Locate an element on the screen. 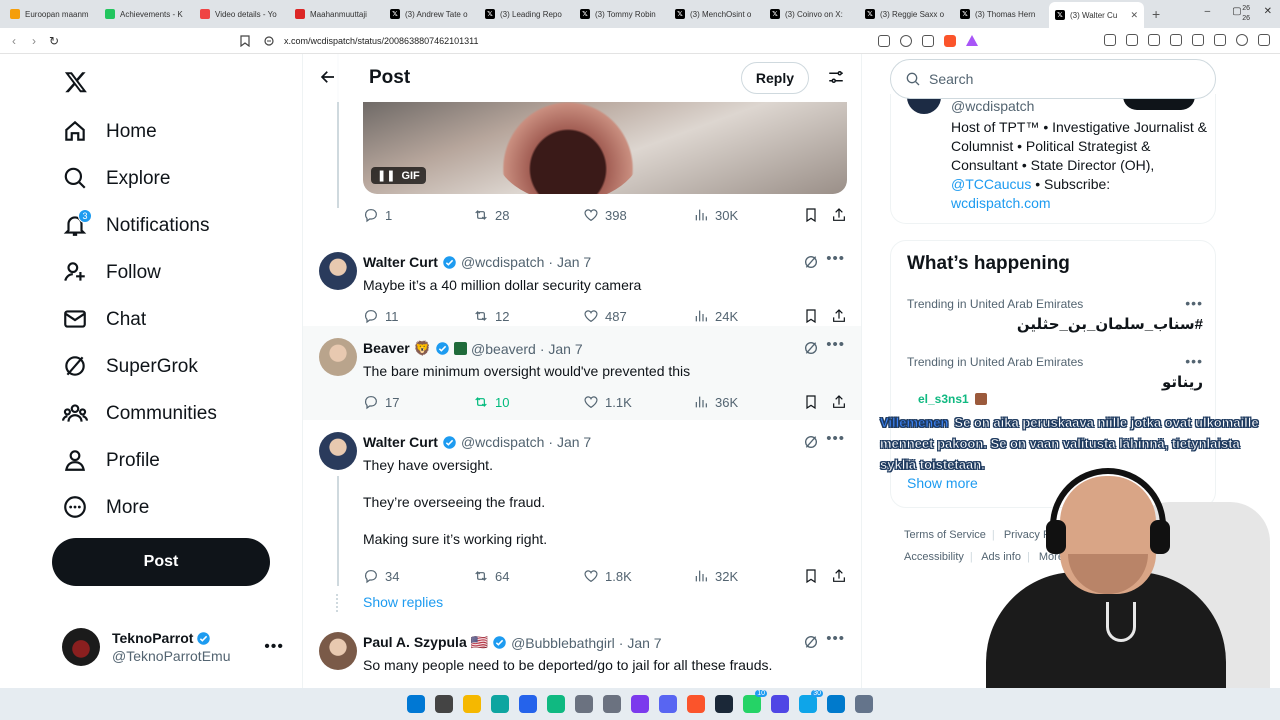  wallet-icon is located at coordinates (1198, 40).